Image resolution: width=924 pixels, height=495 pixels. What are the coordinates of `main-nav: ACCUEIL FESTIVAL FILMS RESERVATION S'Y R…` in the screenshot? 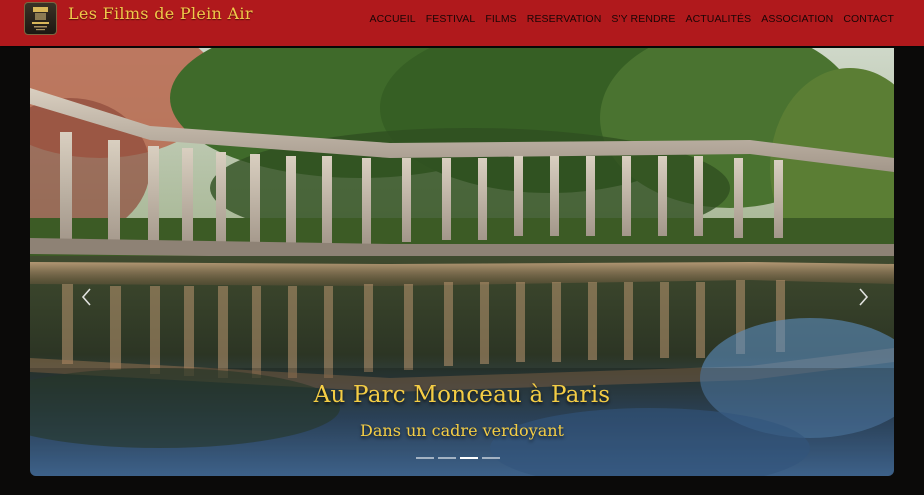 It's located at (632, 19).